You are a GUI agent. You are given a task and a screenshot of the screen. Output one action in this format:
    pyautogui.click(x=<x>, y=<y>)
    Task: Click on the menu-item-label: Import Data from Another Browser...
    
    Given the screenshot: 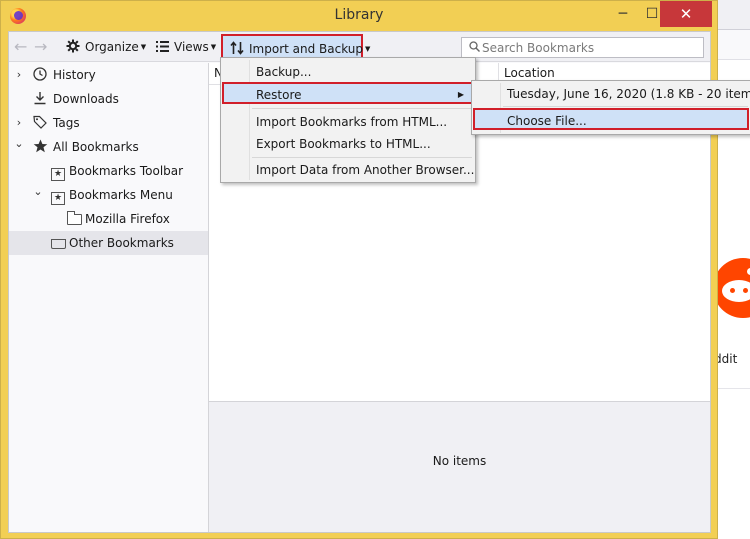 What is the action you would take?
    pyautogui.click(x=365, y=170)
    